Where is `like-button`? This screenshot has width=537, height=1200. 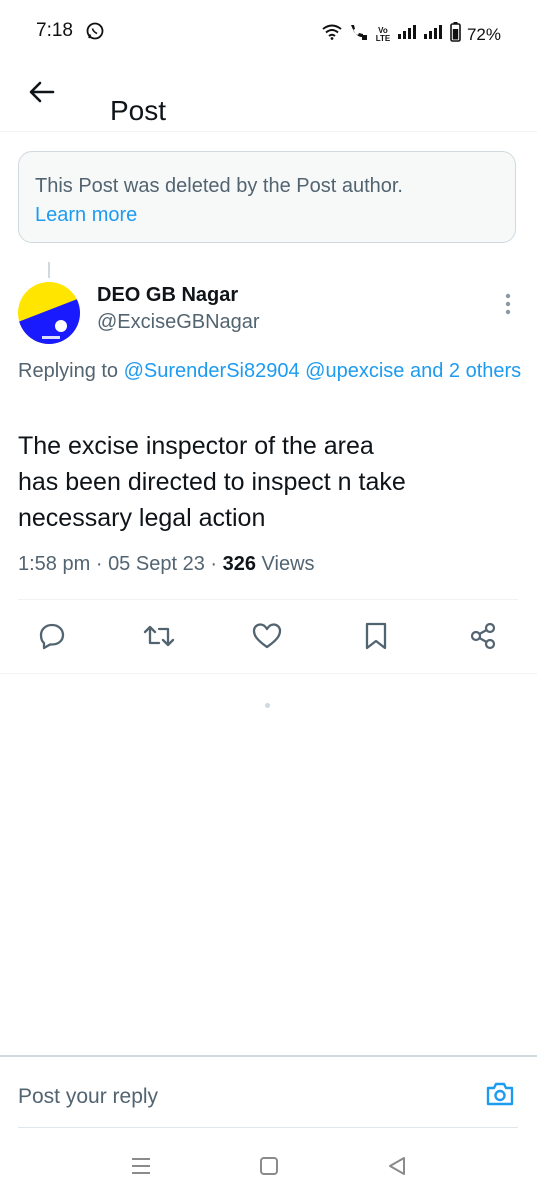 like-button is located at coordinates (267, 638).